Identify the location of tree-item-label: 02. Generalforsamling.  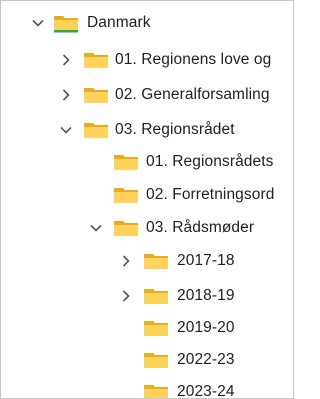
(192, 94).